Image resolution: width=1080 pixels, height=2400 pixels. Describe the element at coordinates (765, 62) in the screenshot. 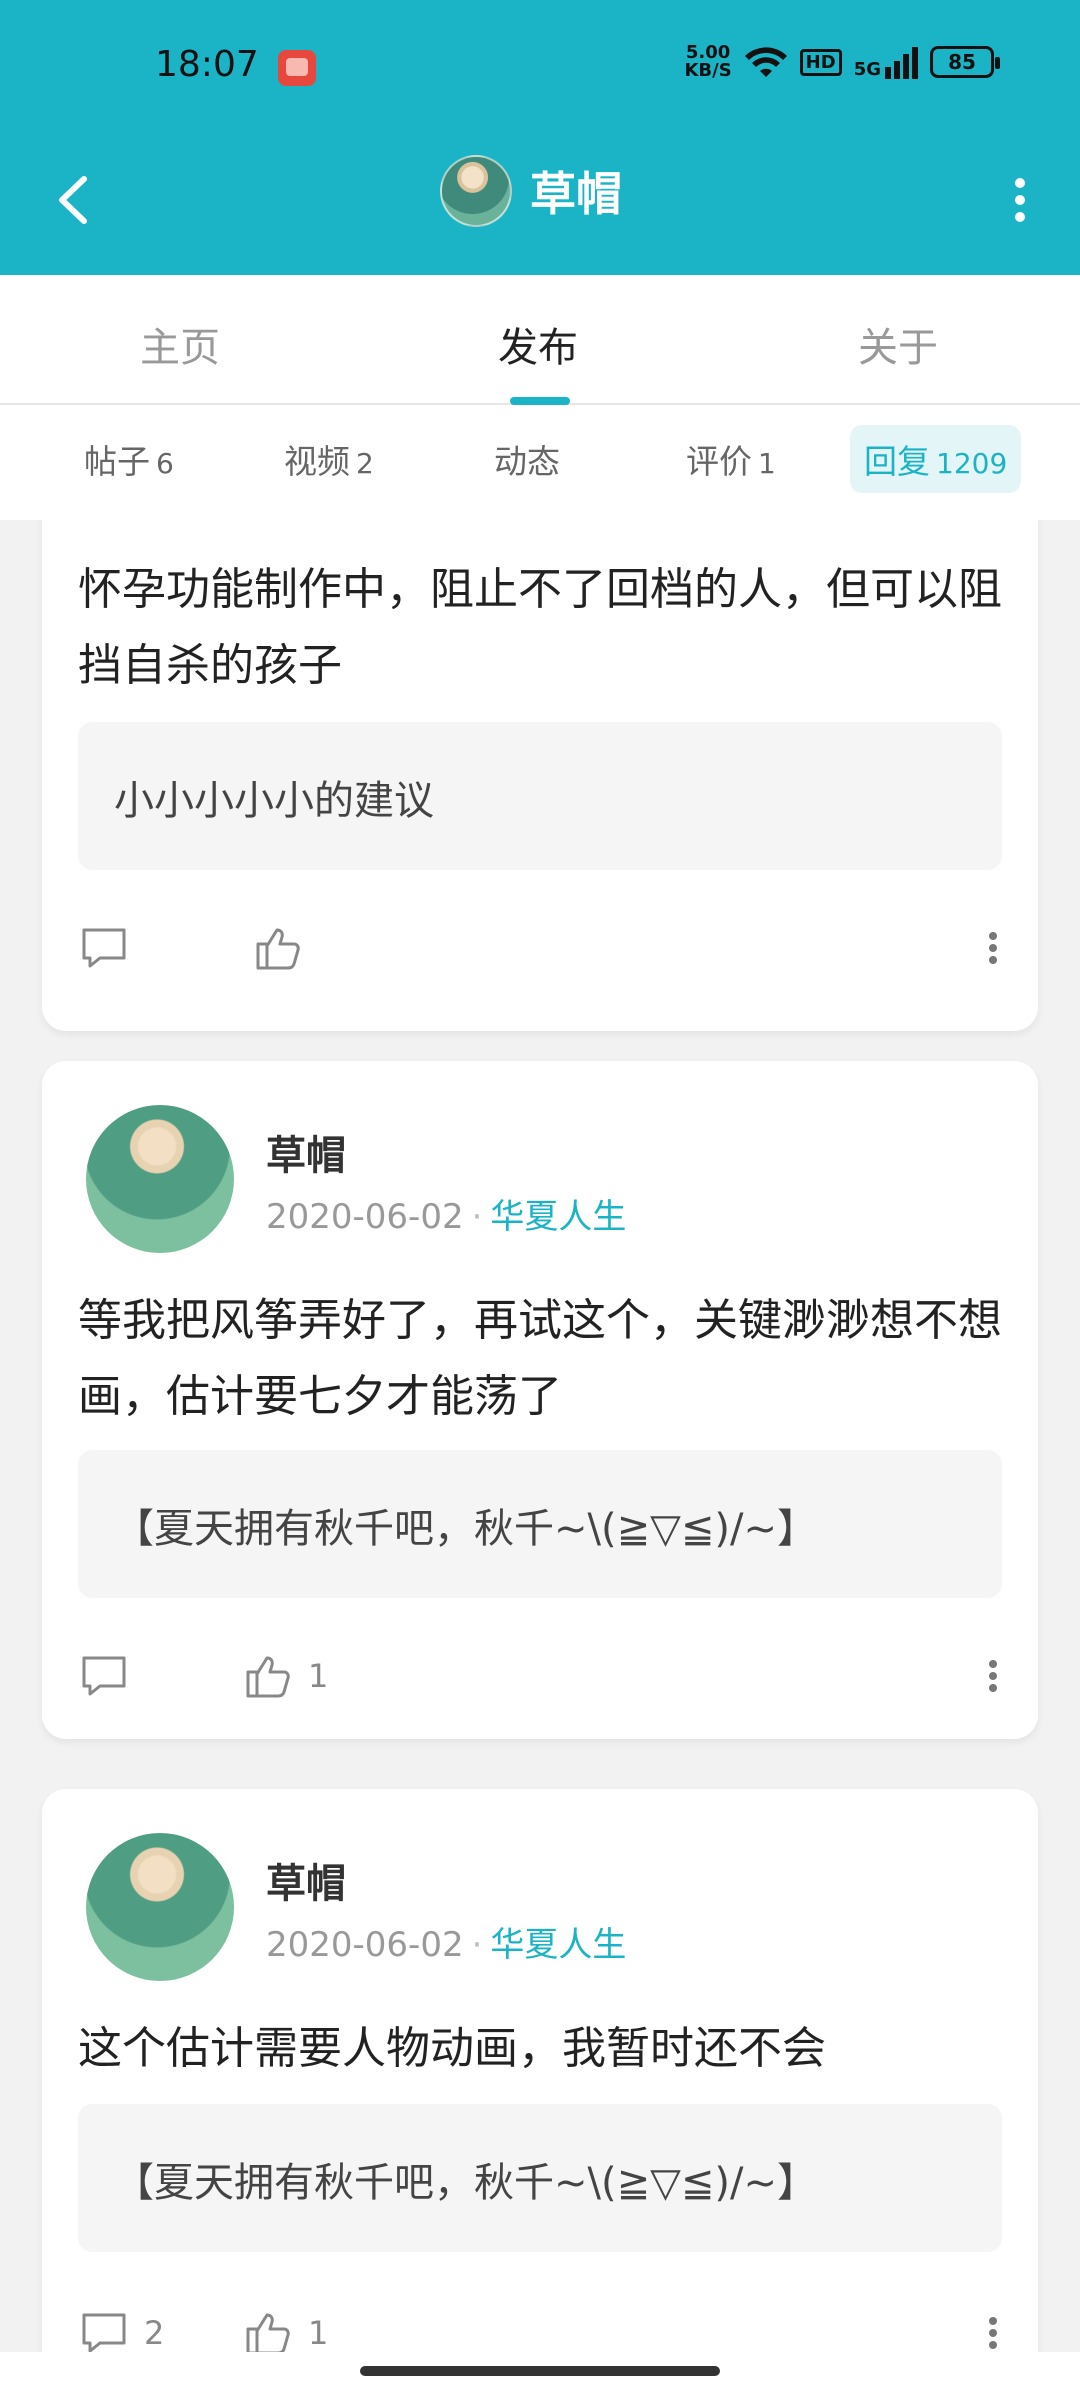

I see `wifi-icon` at that location.